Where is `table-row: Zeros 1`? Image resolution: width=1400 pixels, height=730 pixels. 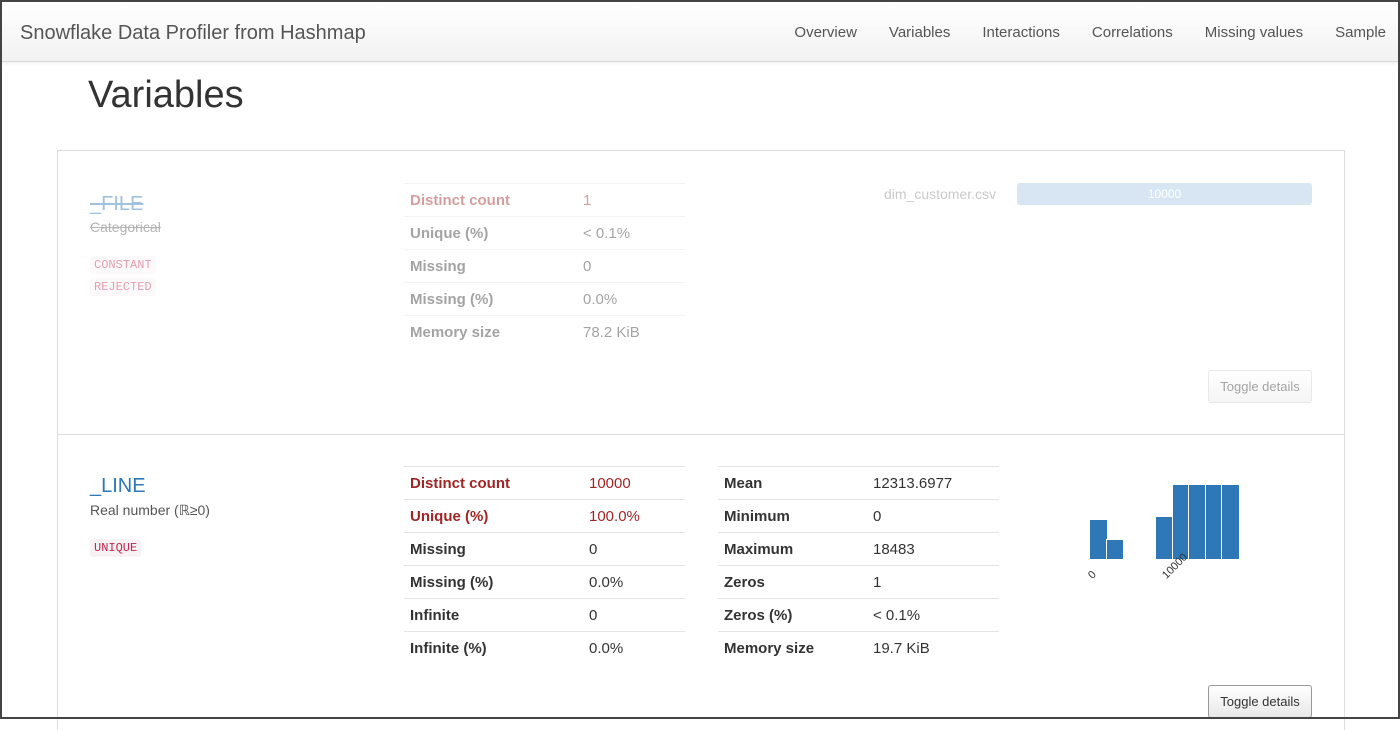
table-row: Zeros 1 is located at coordinates (858, 582).